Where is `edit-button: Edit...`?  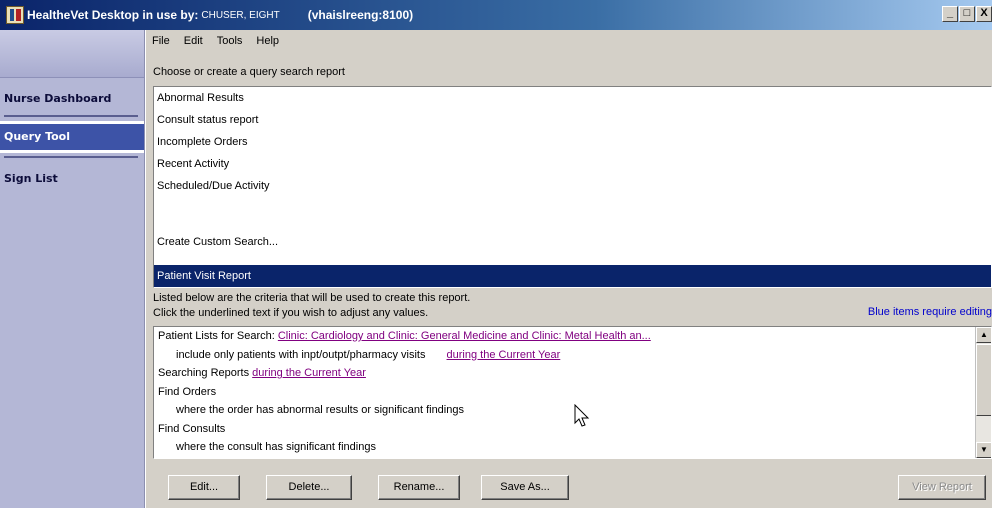
edit-button: Edit... is located at coordinates (204, 487).